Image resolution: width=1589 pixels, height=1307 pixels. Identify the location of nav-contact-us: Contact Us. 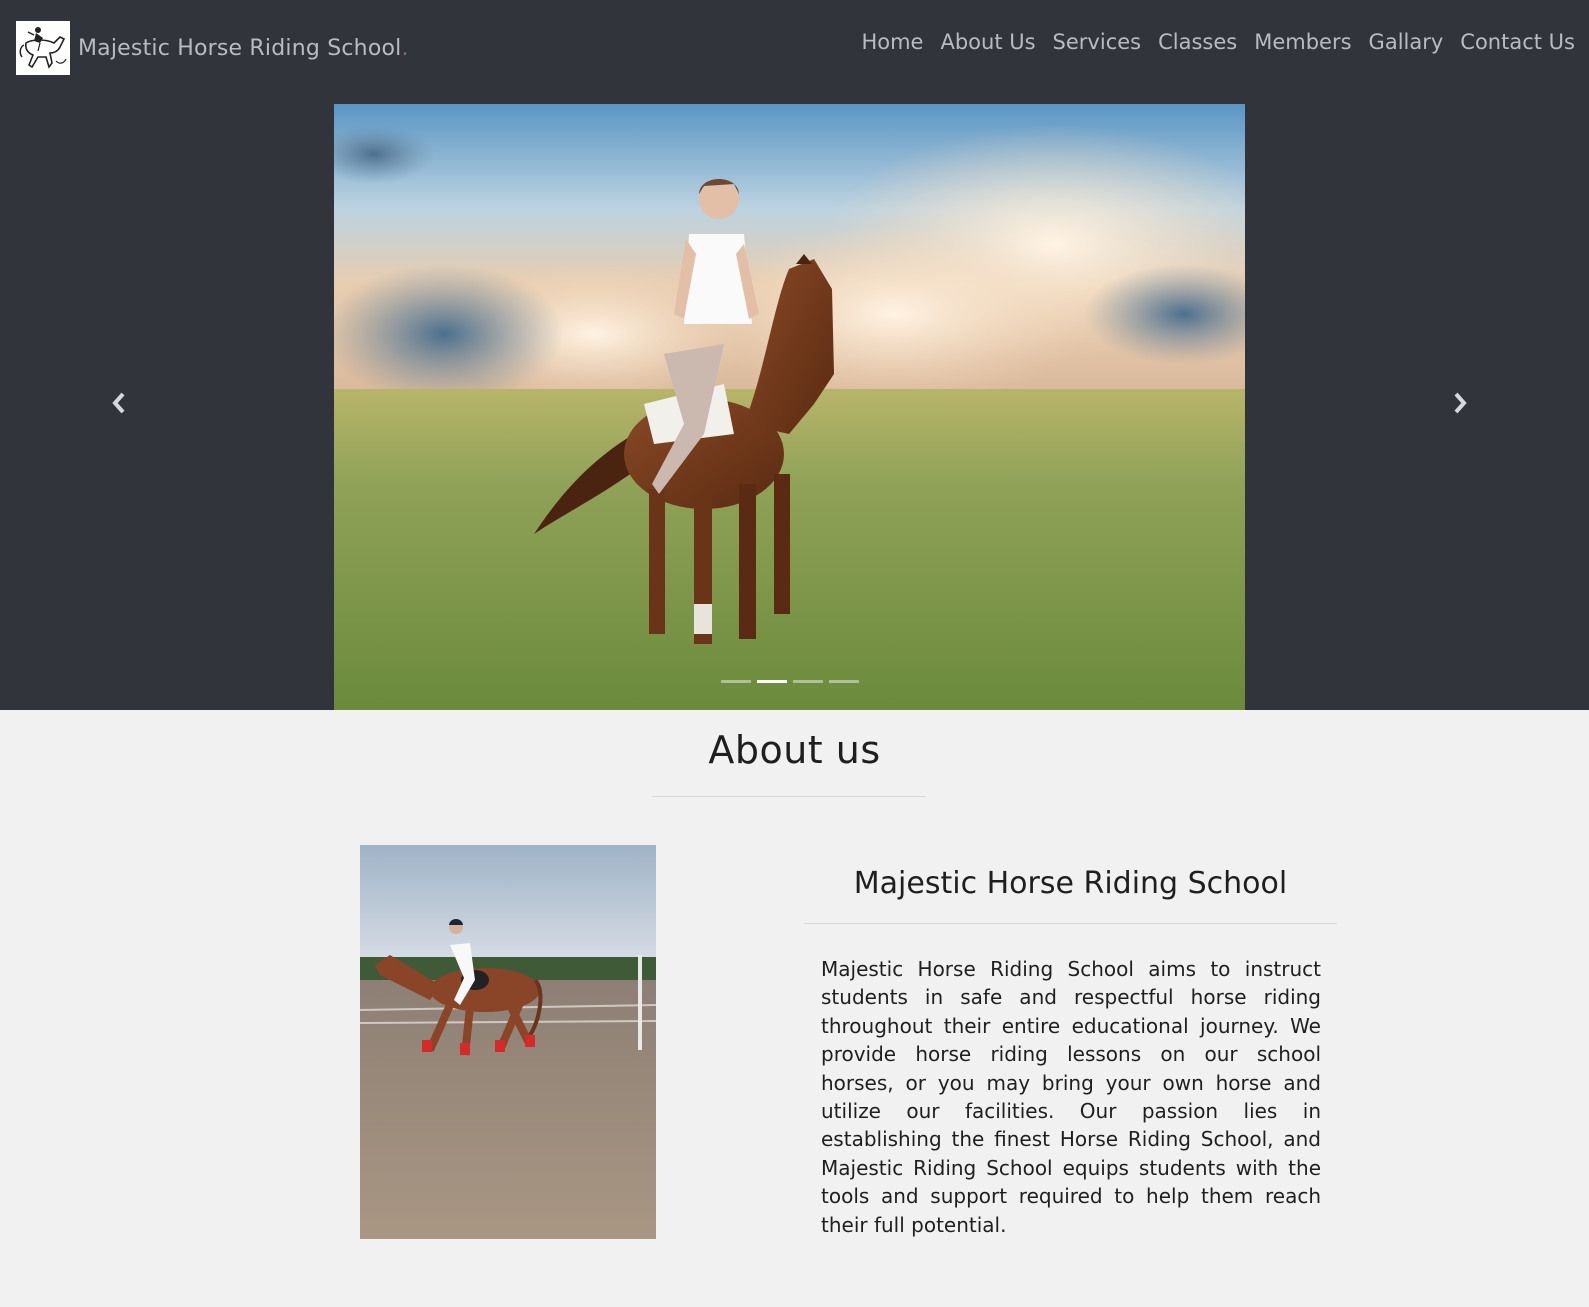
(1517, 42).